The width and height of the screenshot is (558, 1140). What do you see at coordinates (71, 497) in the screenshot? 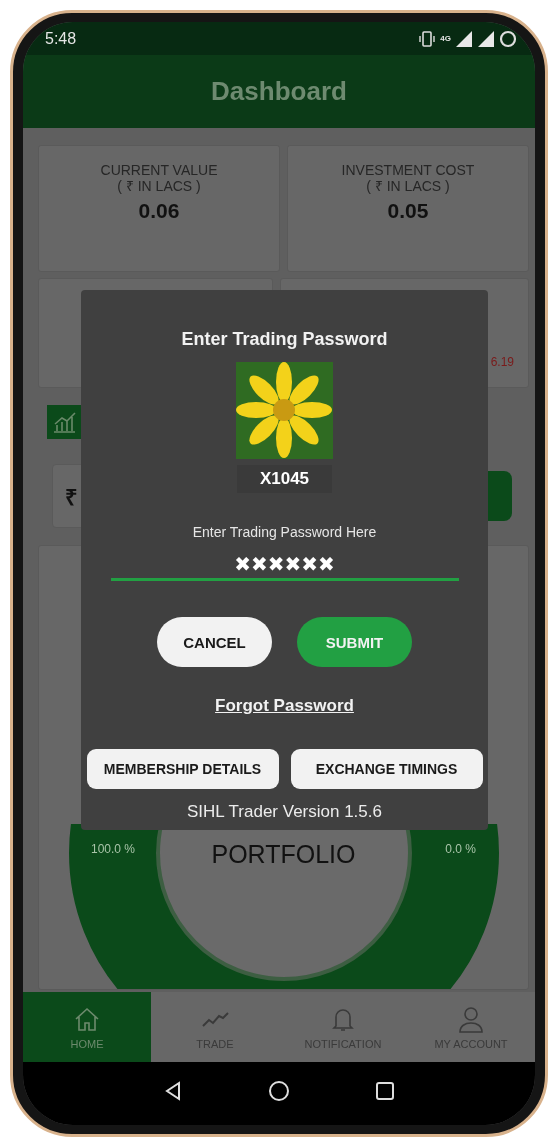
I see `currency-symbol: ₹` at bounding box center [71, 497].